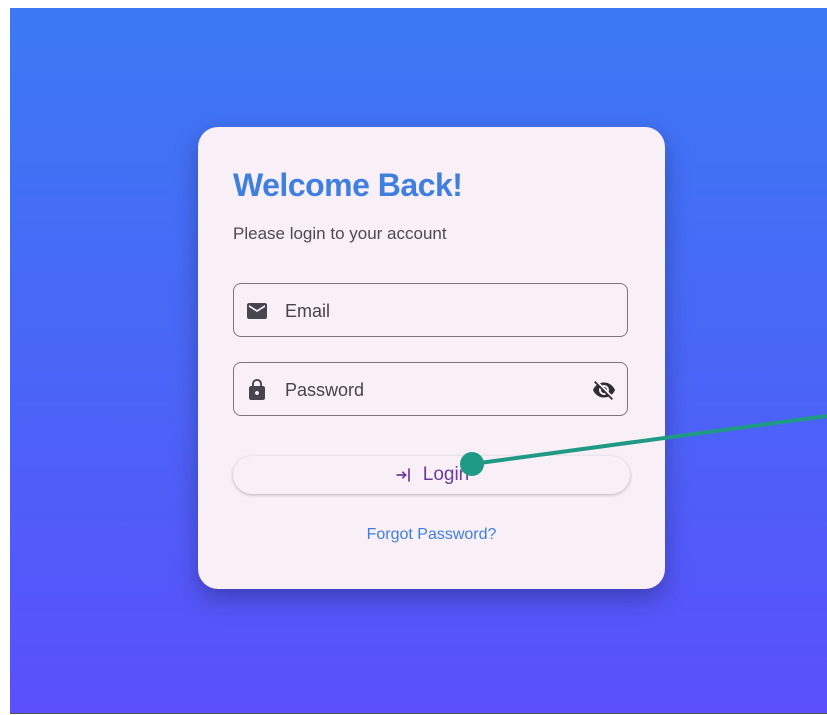 This screenshot has width=827, height=715. I want to click on forgot-password-link: Forgot Password?, so click(431, 535).